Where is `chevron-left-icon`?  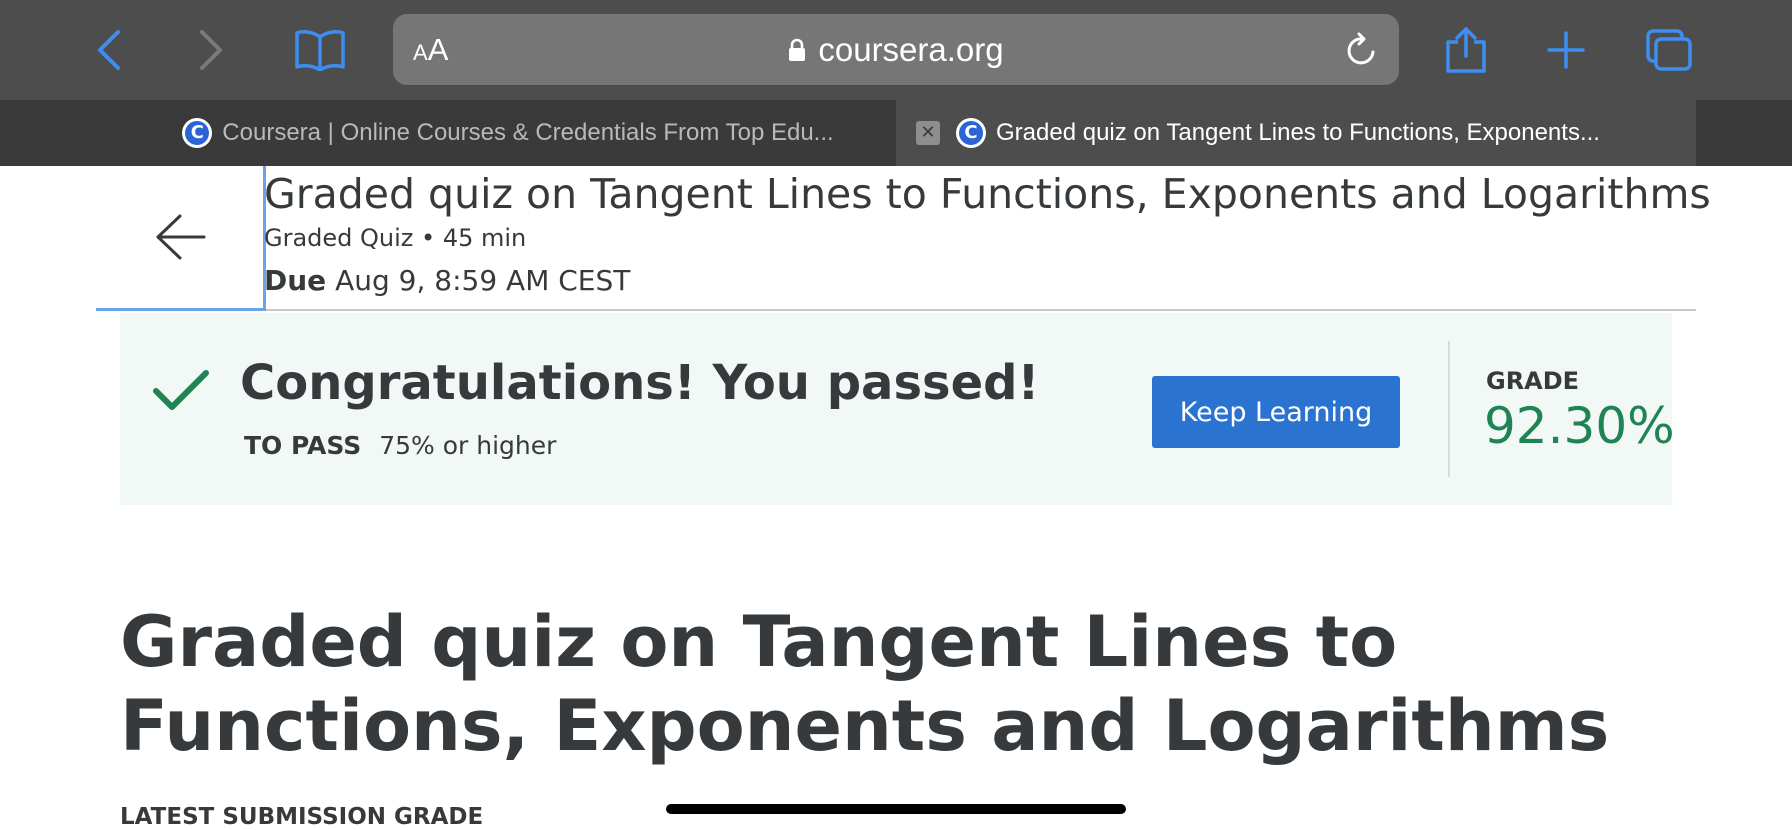
chevron-left-icon is located at coordinates (109, 50).